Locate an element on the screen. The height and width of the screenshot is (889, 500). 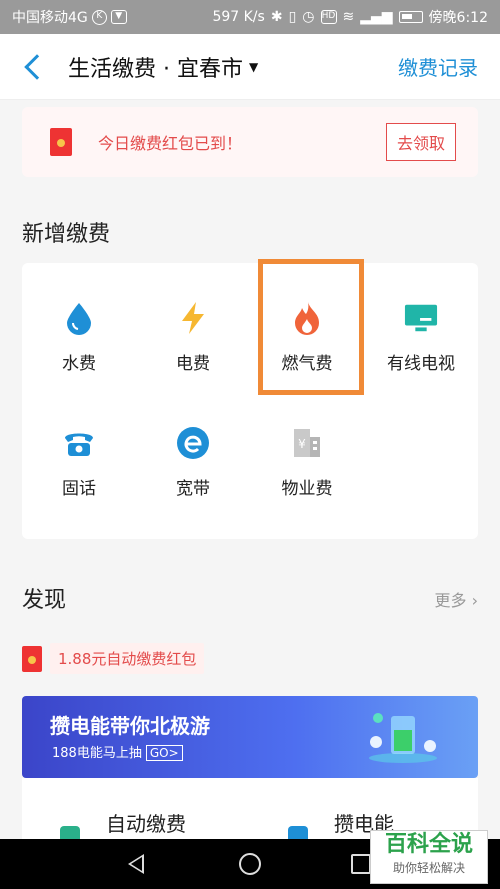
wifi-icon: ≋ is located at coordinates (348, 17).